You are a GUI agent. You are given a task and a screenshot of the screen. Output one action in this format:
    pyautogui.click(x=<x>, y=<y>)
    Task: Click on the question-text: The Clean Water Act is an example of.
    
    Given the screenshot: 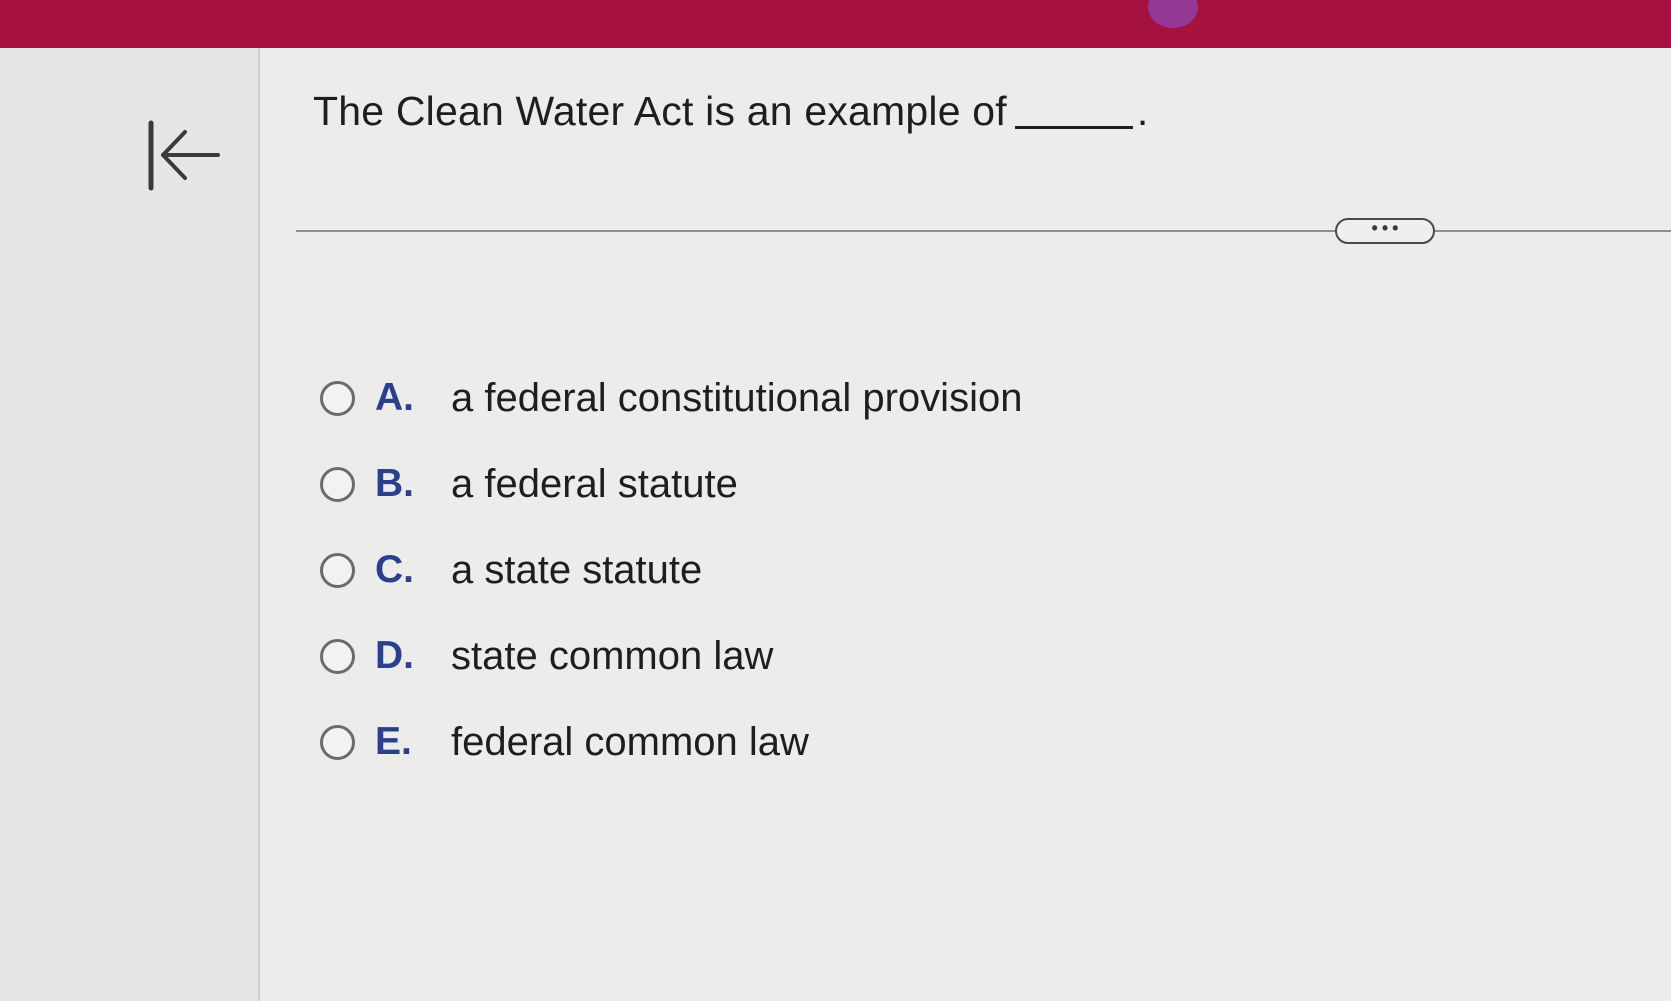 What is the action you would take?
    pyautogui.click(x=730, y=111)
    